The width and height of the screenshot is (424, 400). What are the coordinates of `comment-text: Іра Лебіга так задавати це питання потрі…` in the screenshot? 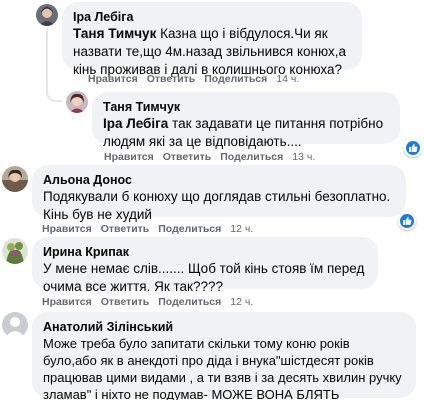 It's located at (246, 133).